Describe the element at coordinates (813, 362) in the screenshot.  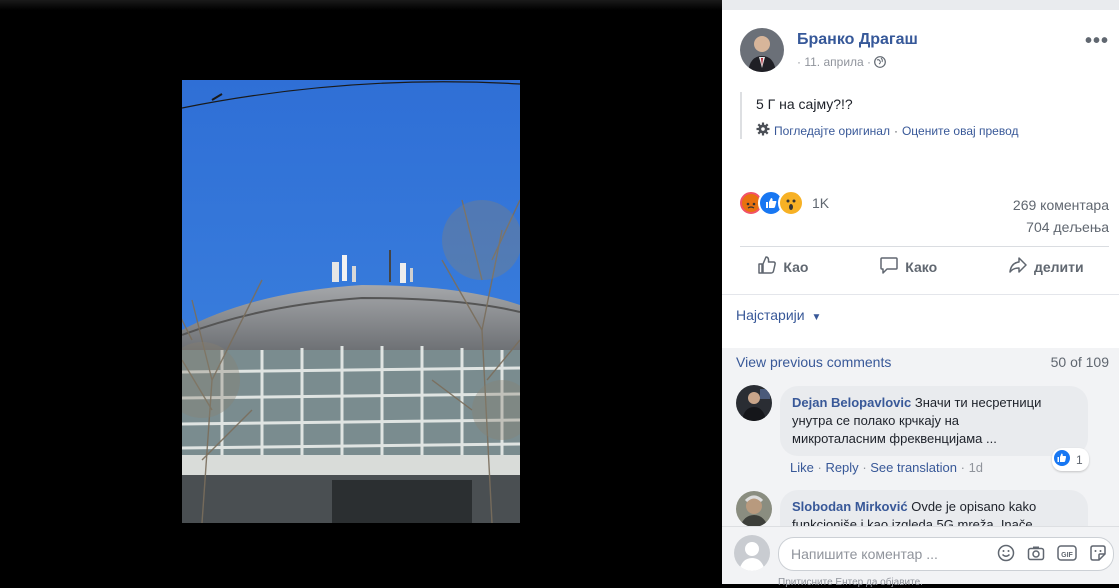
I see `view-previous-comments-link: View previous comments` at that location.